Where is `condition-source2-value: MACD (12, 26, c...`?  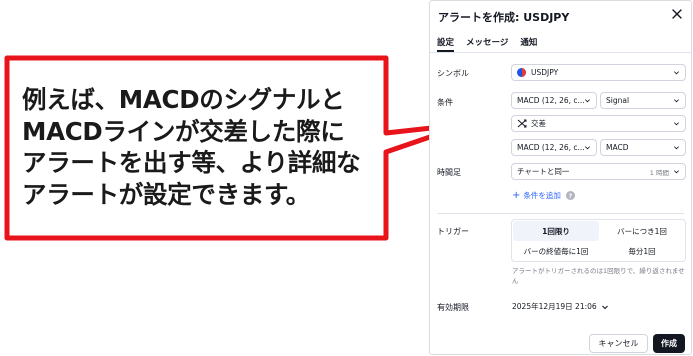 condition-source2-value: MACD (12, 26, c... is located at coordinates (550, 147).